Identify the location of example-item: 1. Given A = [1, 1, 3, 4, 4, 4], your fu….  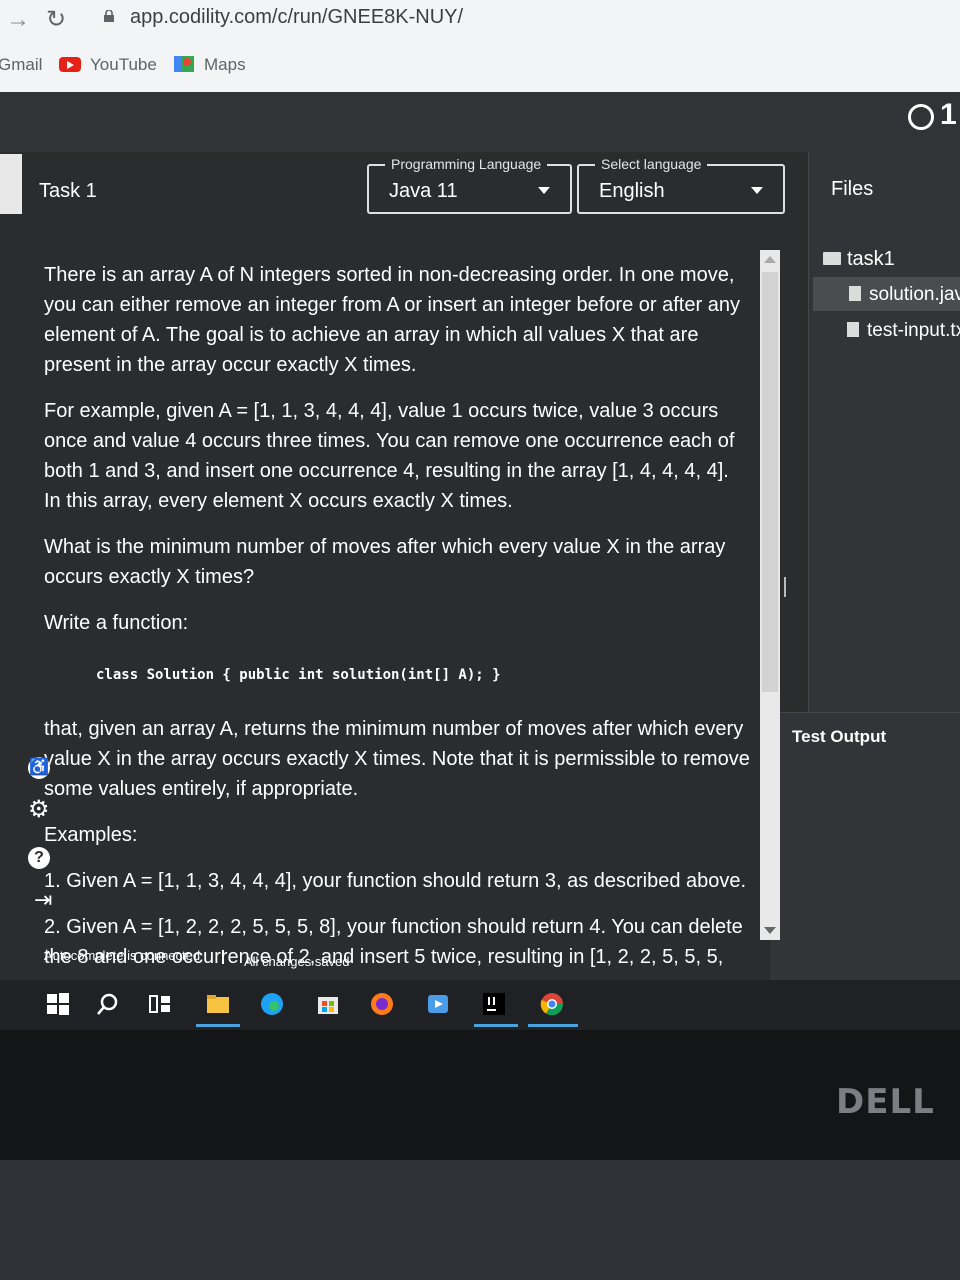
(395, 881).